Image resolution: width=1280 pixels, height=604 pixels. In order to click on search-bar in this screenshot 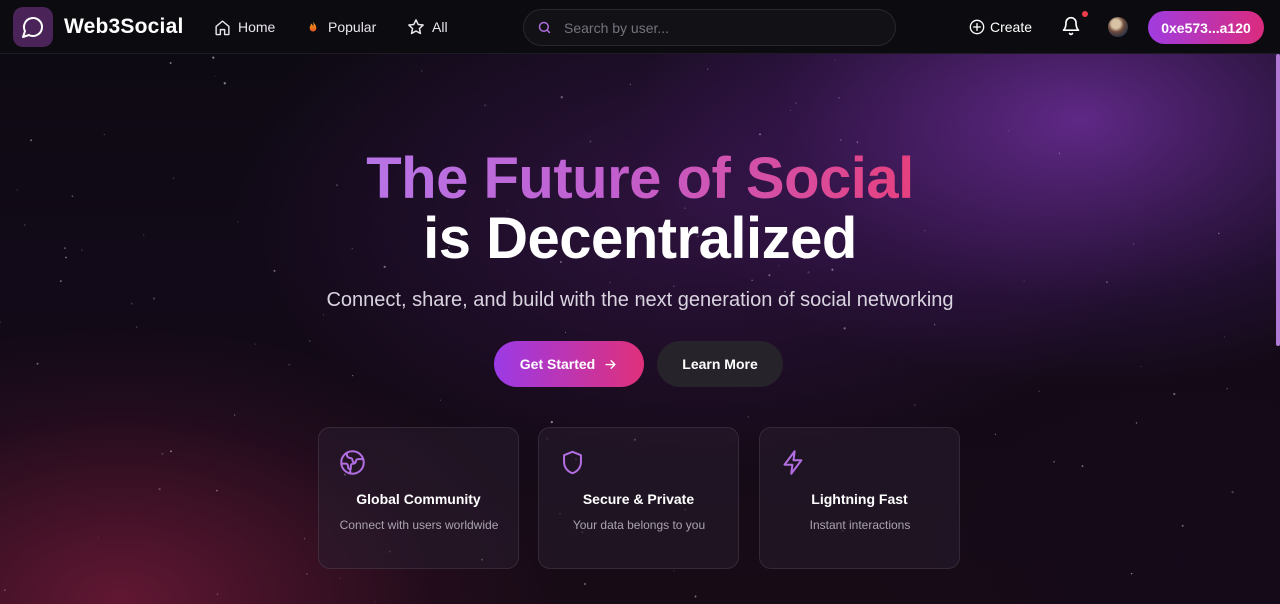, I will do `click(709, 27)`.